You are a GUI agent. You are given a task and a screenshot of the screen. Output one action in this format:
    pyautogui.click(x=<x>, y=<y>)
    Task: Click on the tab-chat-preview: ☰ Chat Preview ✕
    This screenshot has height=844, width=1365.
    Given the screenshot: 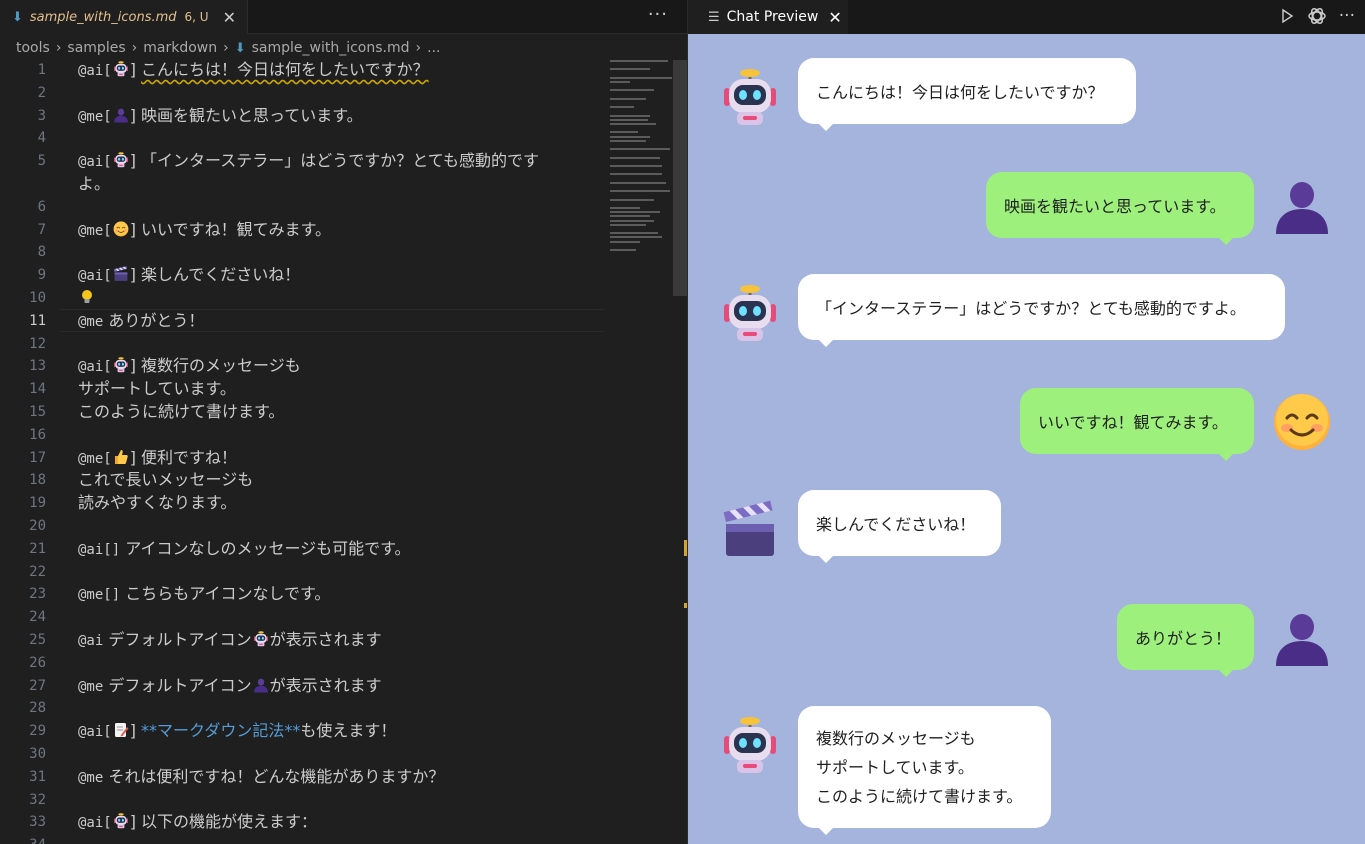 What is the action you would take?
    pyautogui.click(x=768, y=17)
    